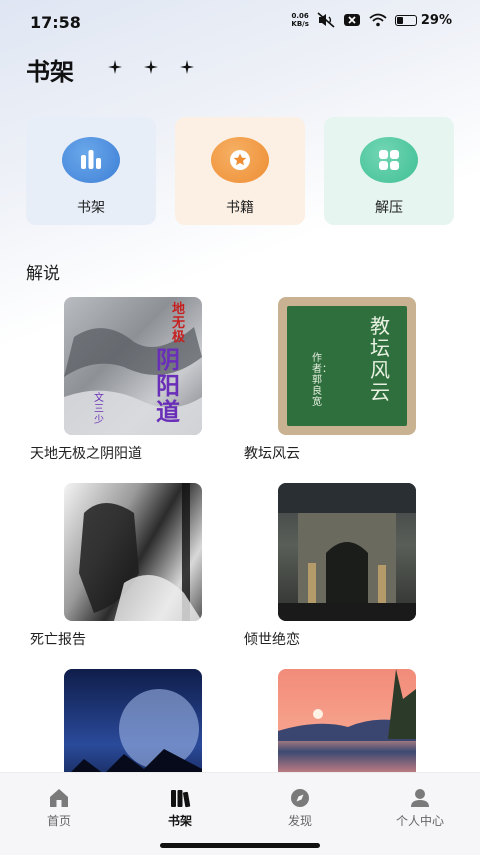  Describe the element at coordinates (378, 20) in the screenshot. I see `wifi-icon` at that location.